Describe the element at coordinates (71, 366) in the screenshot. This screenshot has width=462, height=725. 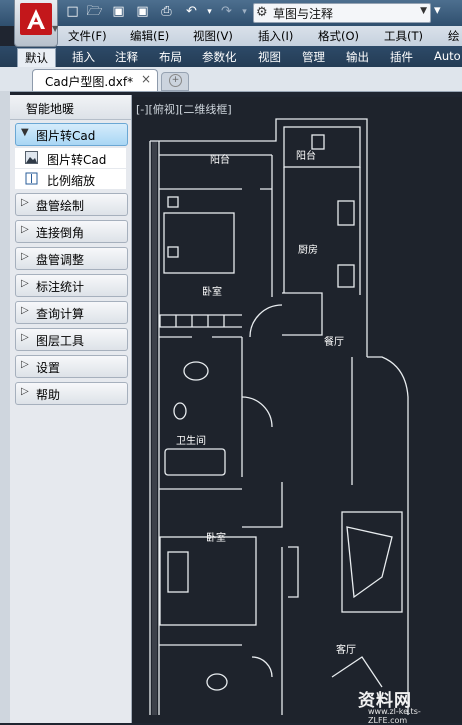
I see `panel-settings: ▷ 设置` at that location.